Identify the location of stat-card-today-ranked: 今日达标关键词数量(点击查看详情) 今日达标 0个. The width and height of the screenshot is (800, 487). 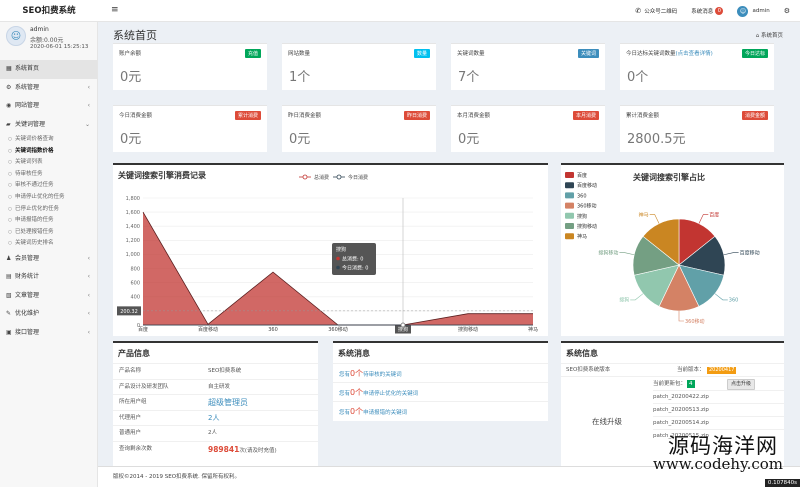
(697, 66).